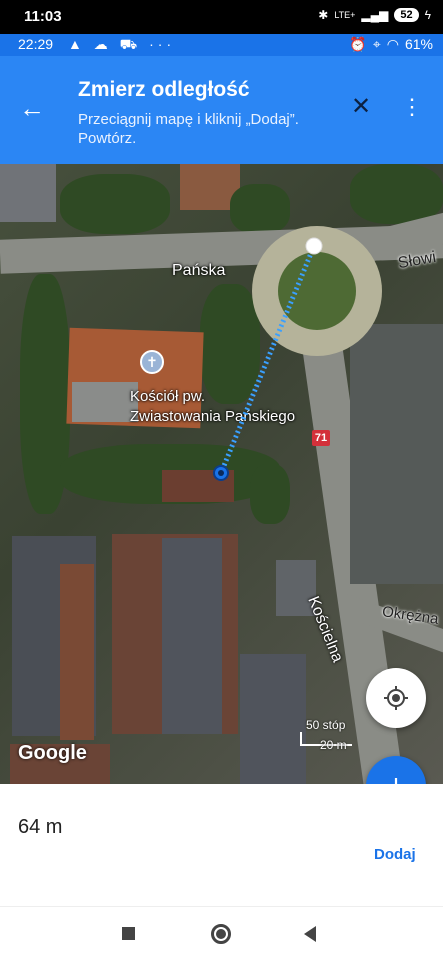 Image resolution: width=443 pixels, height=961 pixels. Describe the element at coordinates (326, 725) in the screenshot. I see `scale-feet: 50 stóp` at that location.